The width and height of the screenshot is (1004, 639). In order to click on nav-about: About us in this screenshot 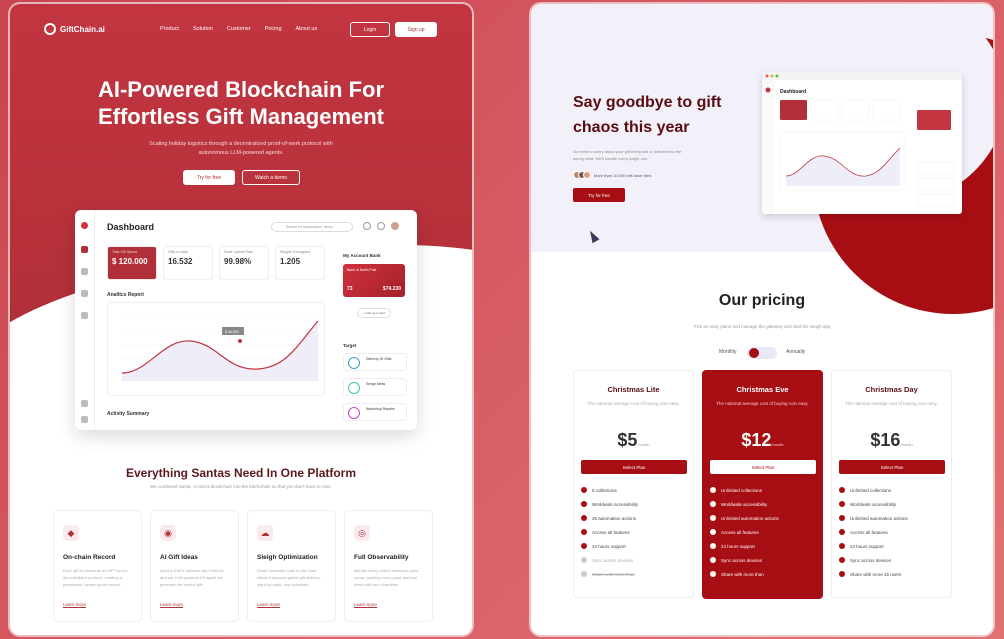, I will do `click(307, 29)`.